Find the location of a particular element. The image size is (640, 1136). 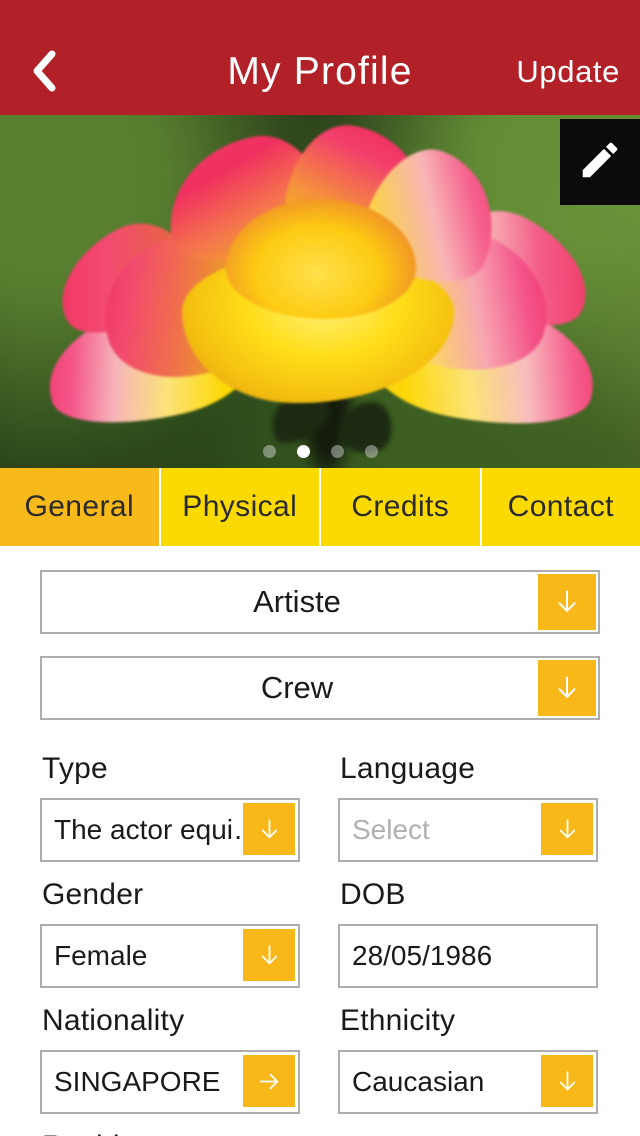

field-group-residence: Residence is located at coordinates (170, 1128).